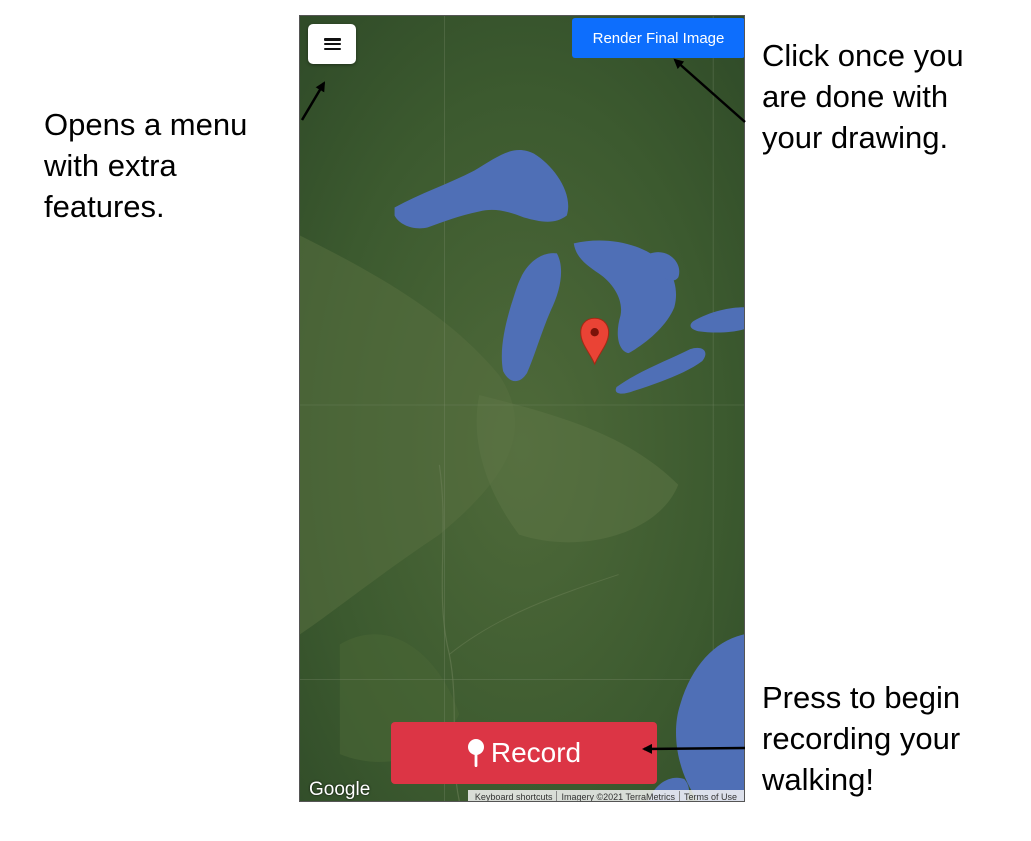 Image resolution: width=1031 pixels, height=841 pixels. I want to click on menu-annotation: Opens a menu with extra features., so click(145, 165).